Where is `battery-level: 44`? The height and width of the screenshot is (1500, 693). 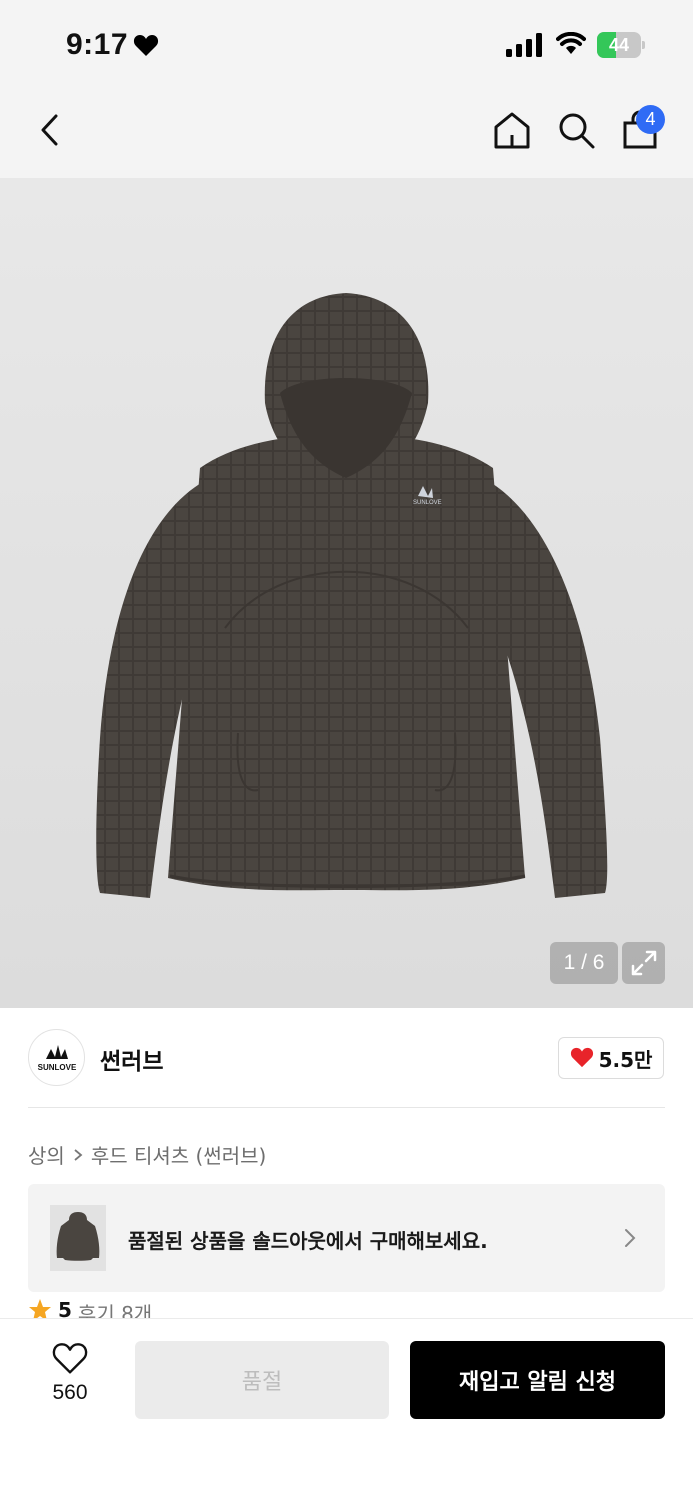
battery-level: 44 is located at coordinates (619, 45).